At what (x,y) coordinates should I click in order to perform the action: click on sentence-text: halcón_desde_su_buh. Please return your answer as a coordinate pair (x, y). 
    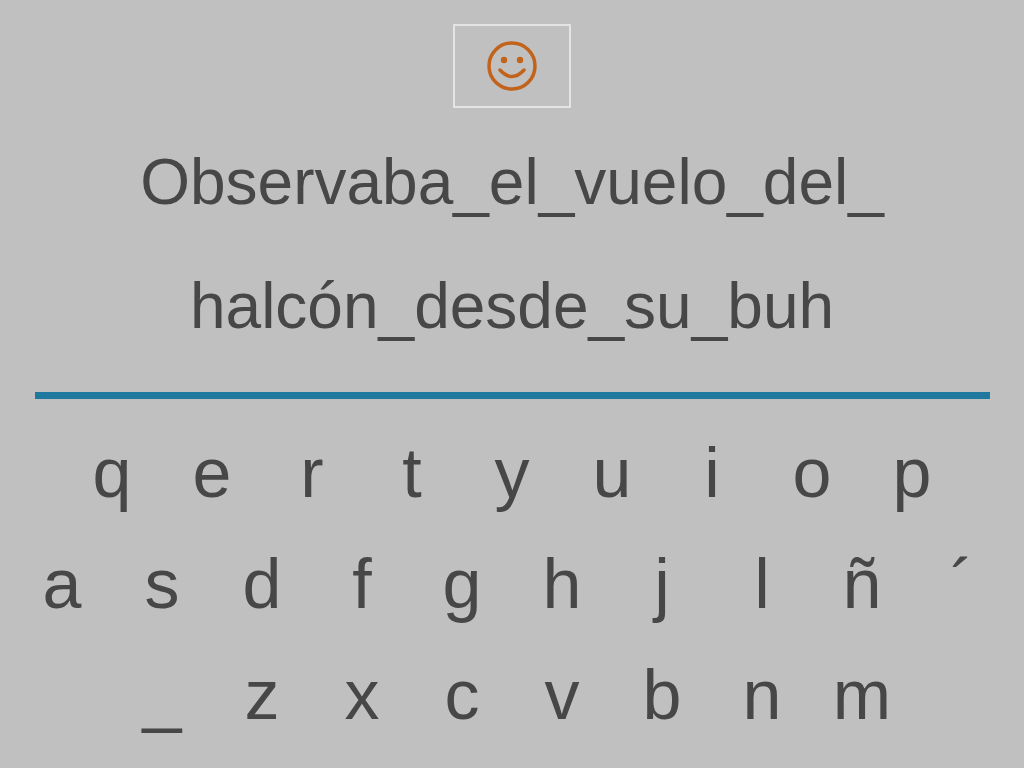
    Looking at the image, I should click on (512, 306).